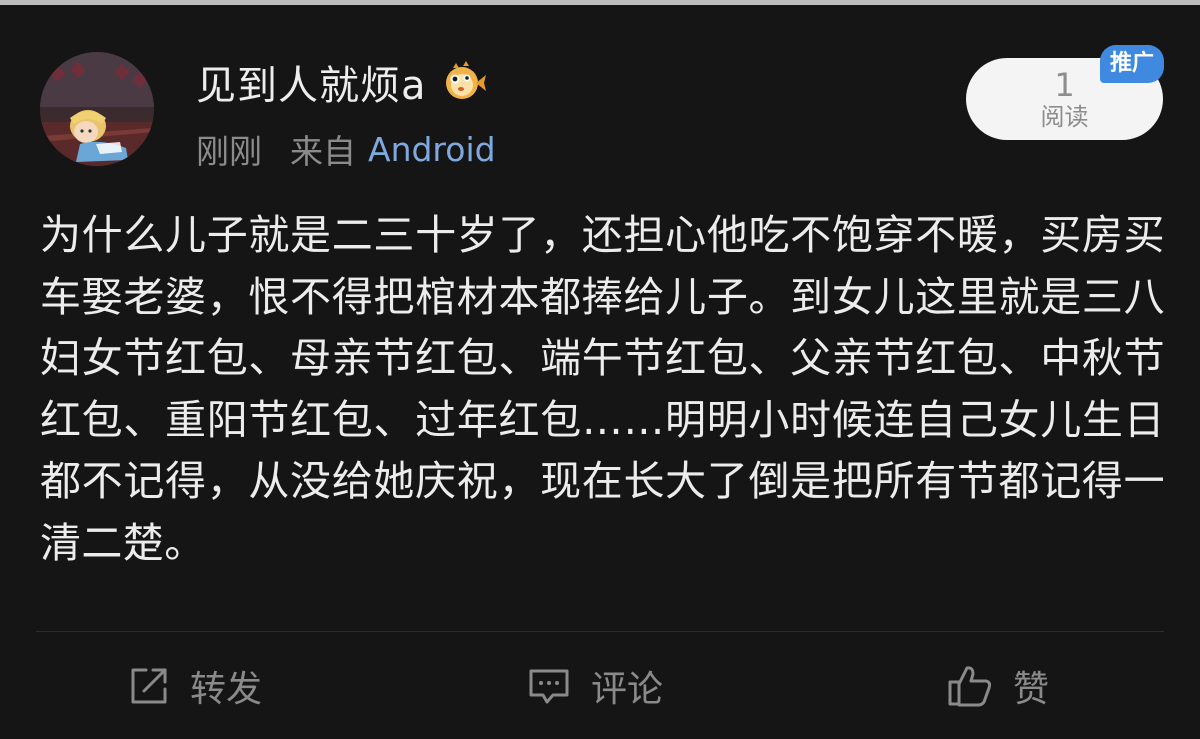  I want to click on source-prefix: 来自, so click(323, 151).